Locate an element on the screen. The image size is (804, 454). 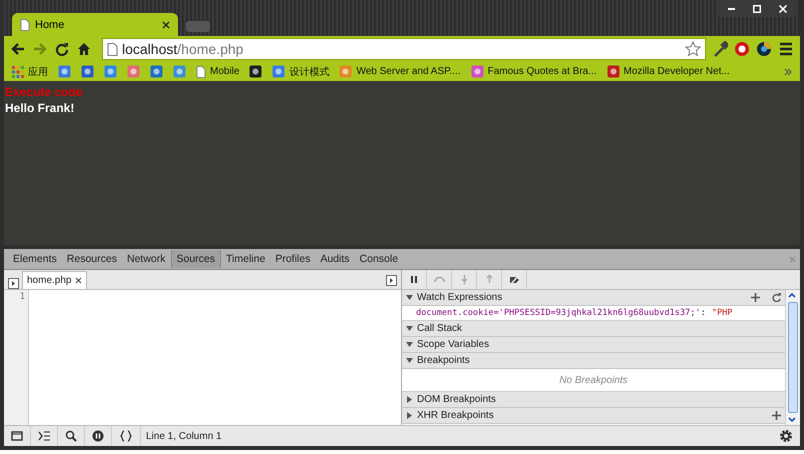
home-icon is located at coordinates (84, 49).